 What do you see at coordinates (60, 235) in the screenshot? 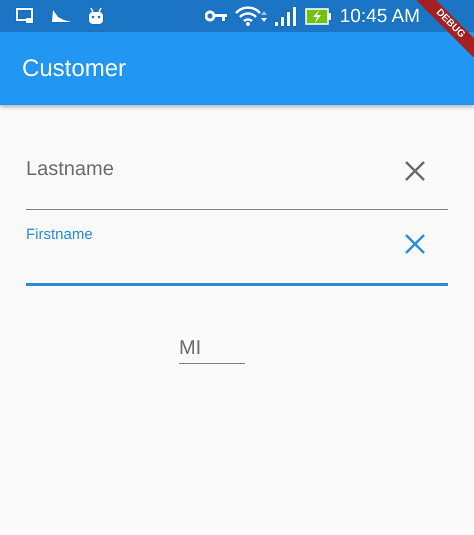
I see `field-label: Firstname` at bounding box center [60, 235].